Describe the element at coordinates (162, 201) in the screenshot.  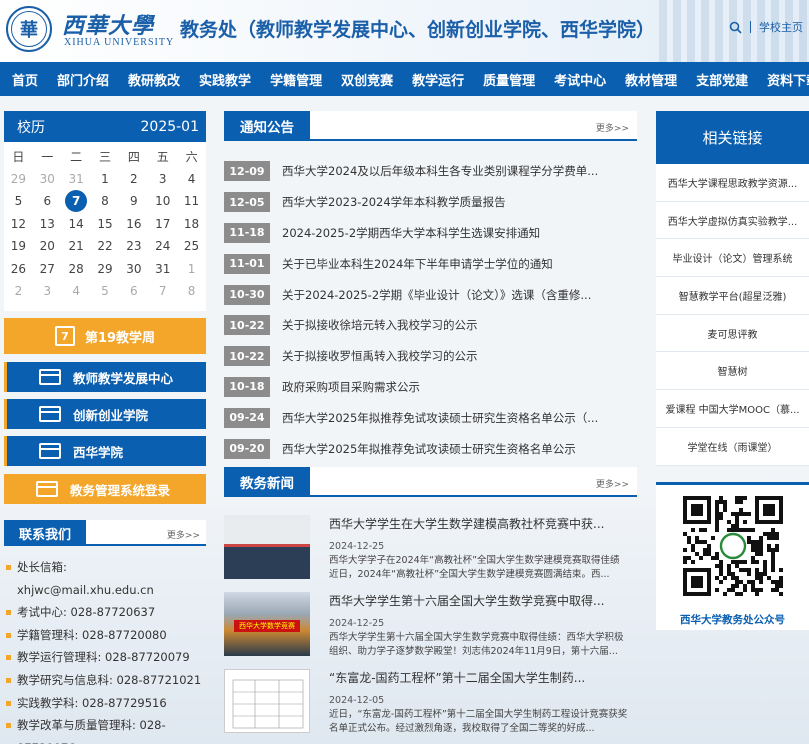
I see `calendar-day: 10` at that location.